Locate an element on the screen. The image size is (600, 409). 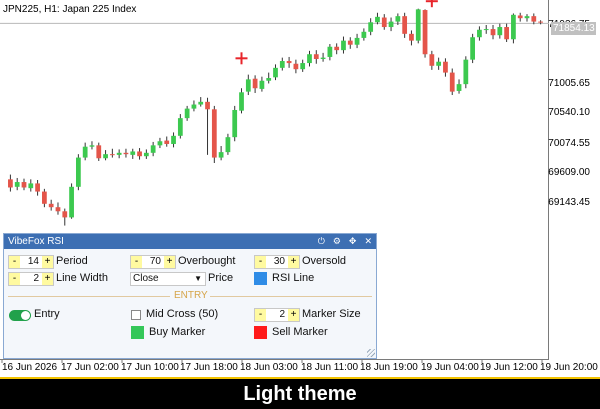
period-value: 14 is located at coordinates (31, 262).